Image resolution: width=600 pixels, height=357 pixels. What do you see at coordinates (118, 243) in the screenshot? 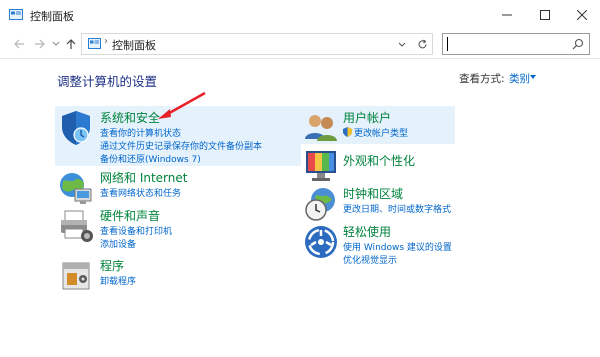
I see `link-add-device: 添加设备` at bounding box center [118, 243].